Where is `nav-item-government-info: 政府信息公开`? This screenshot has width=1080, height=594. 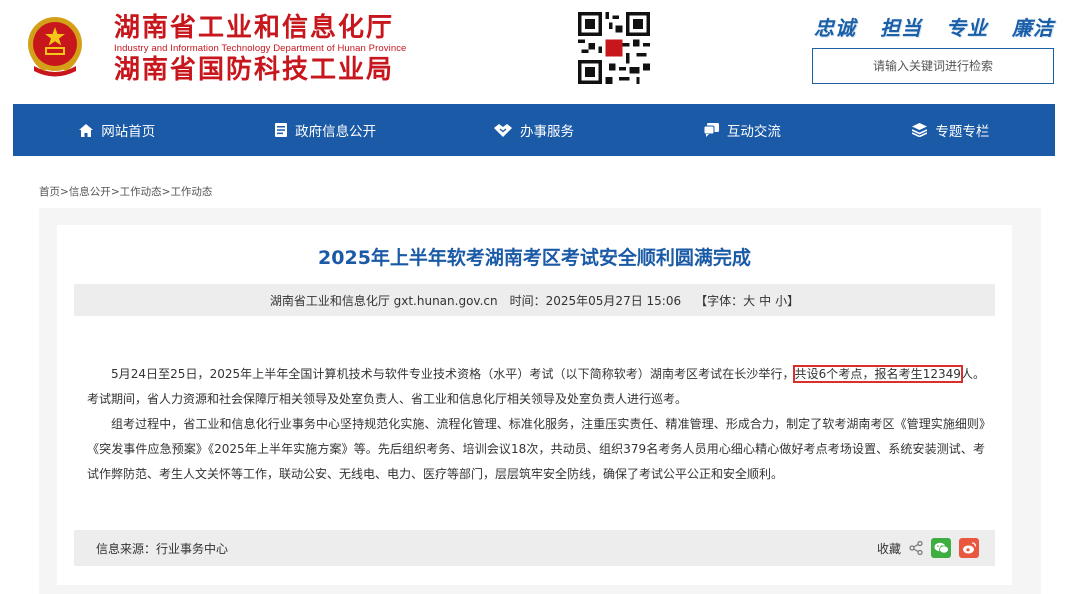
nav-item-government-info: 政府信息公开 is located at coordinates (325, 130).